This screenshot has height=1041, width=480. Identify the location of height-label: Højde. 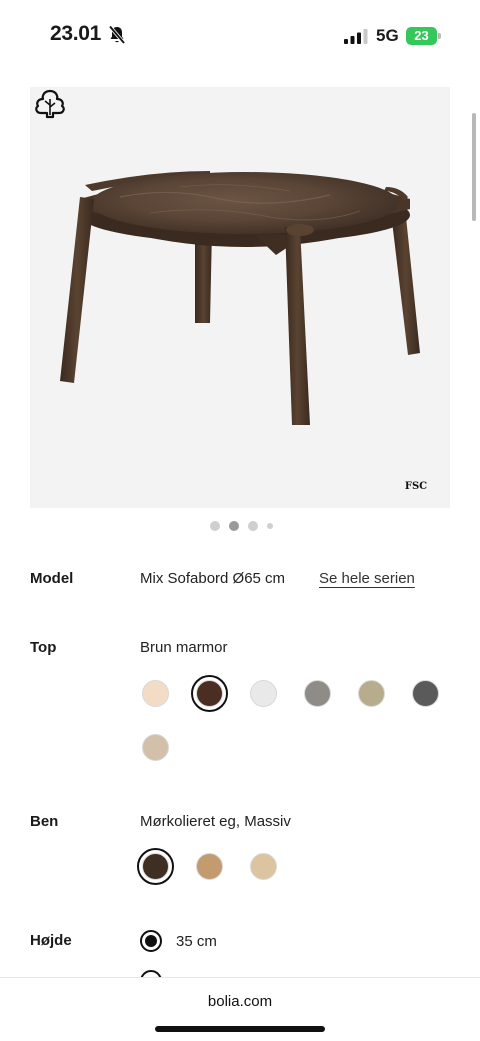
(51, 940).